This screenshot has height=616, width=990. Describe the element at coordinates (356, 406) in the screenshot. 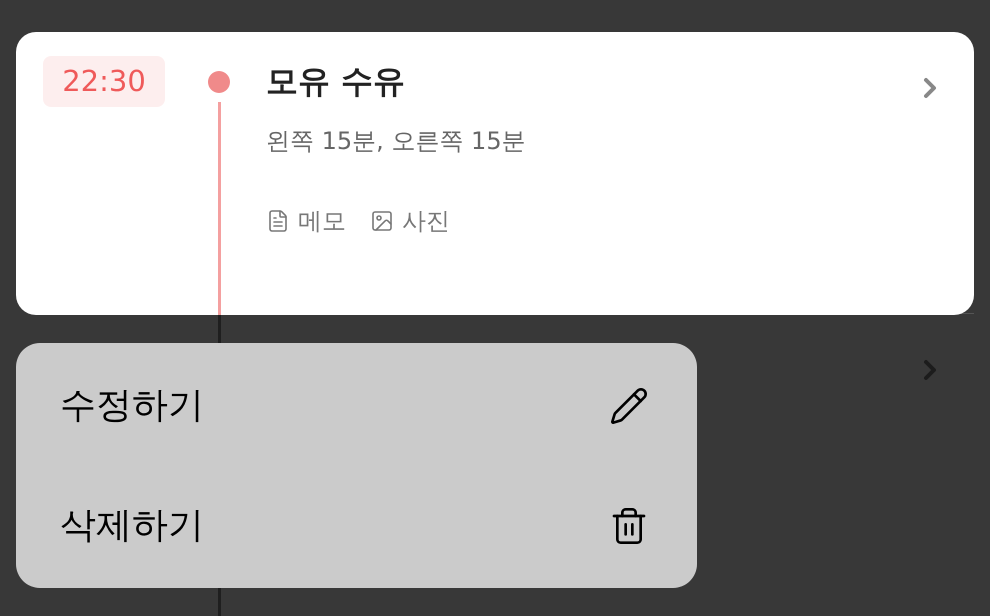

I see `menu-item: 수정하기` at that location.